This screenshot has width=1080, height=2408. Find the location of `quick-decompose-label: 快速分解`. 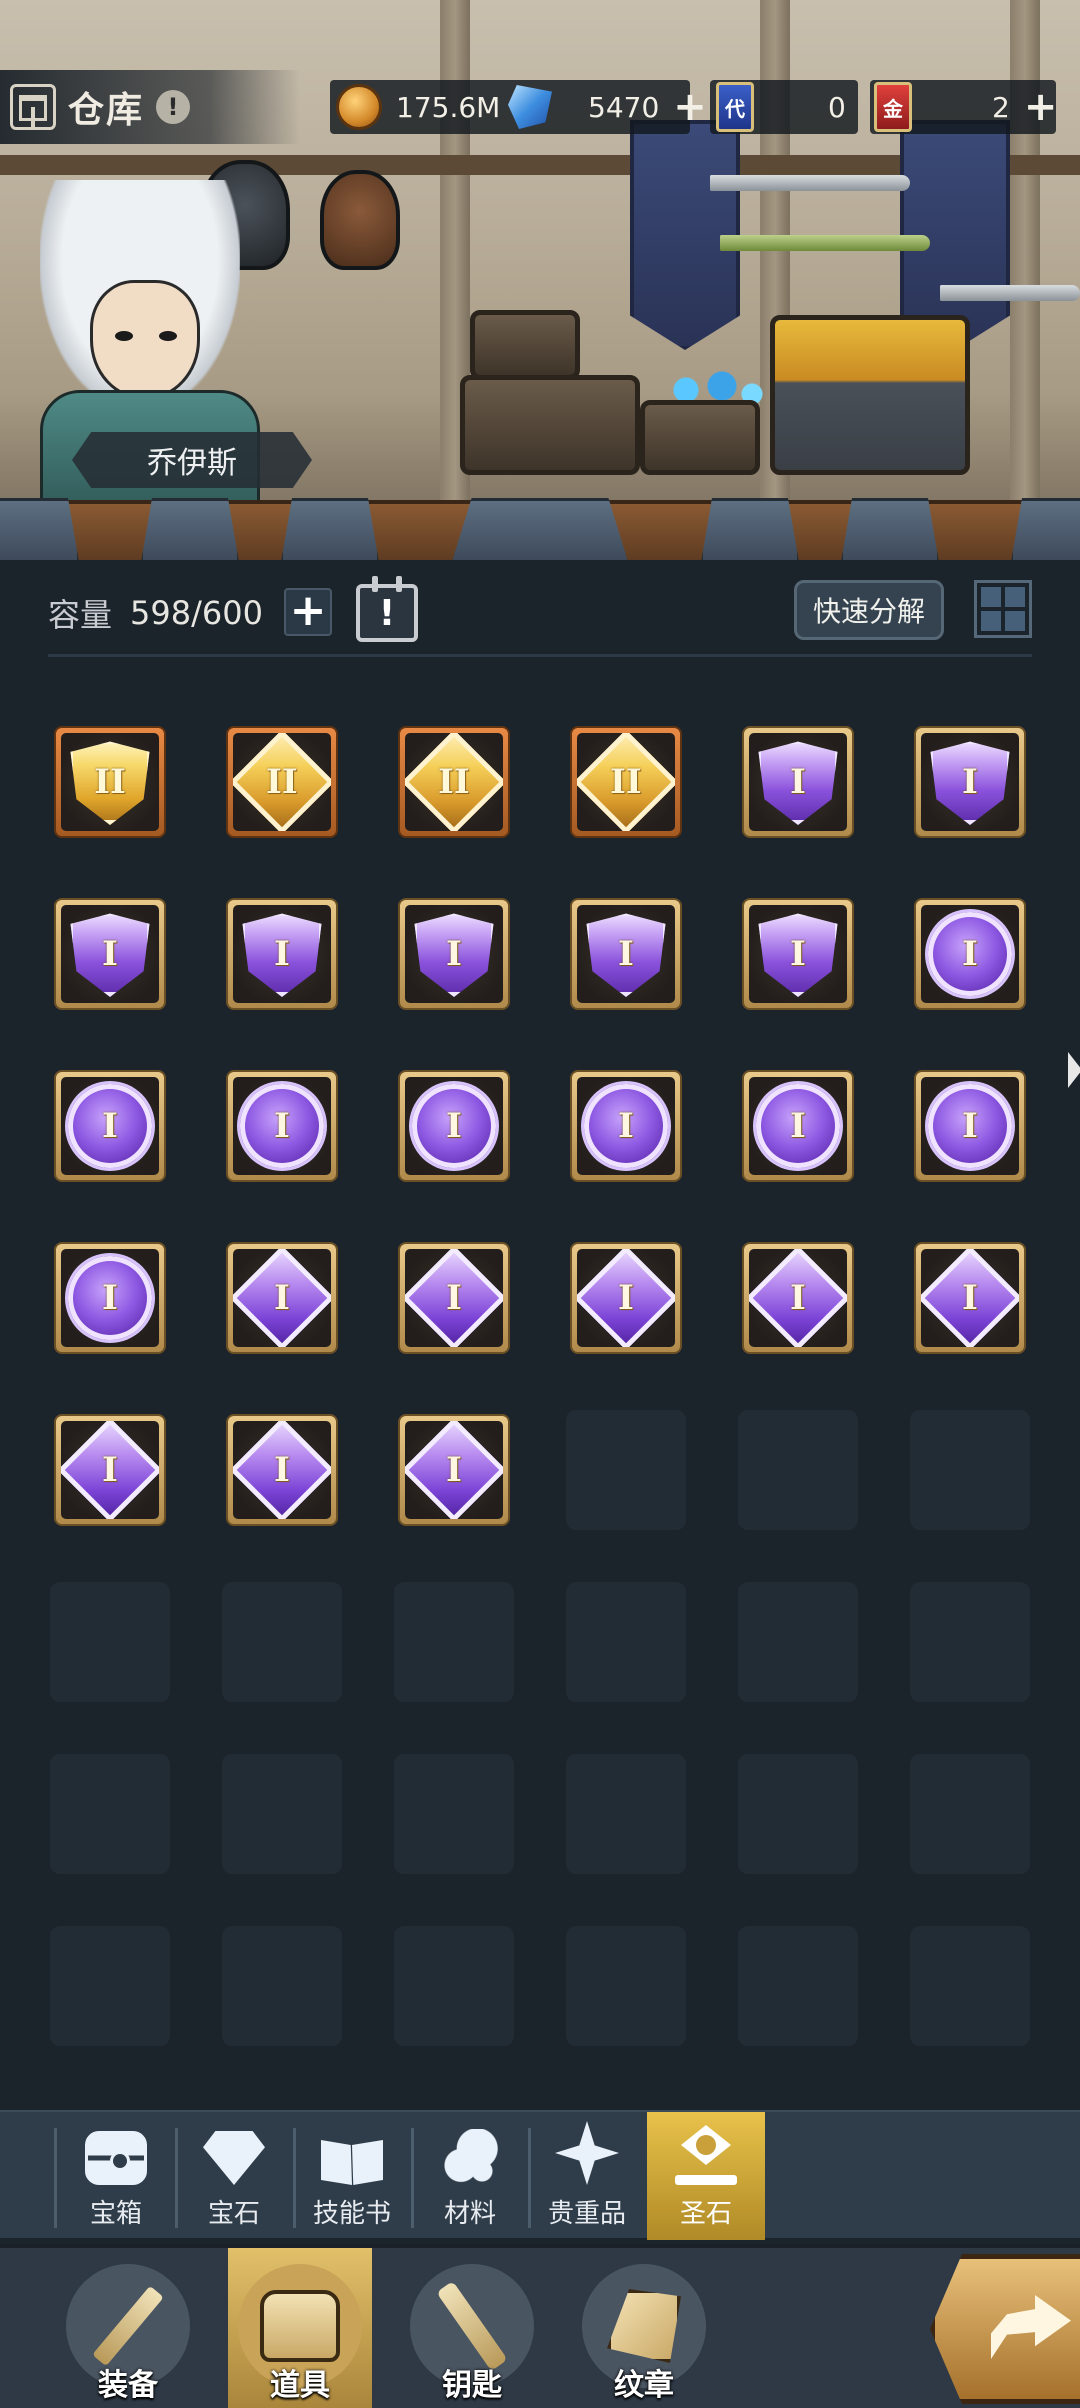

quick-decompose-label: 快速分解 is located at coordinates (868, 611).